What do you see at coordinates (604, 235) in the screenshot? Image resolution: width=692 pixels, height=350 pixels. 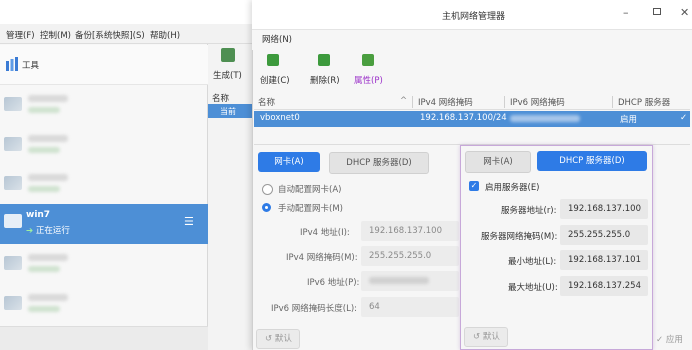 I see `server-mask-field: 255.255.255.0` at bounding box center [604, 235].